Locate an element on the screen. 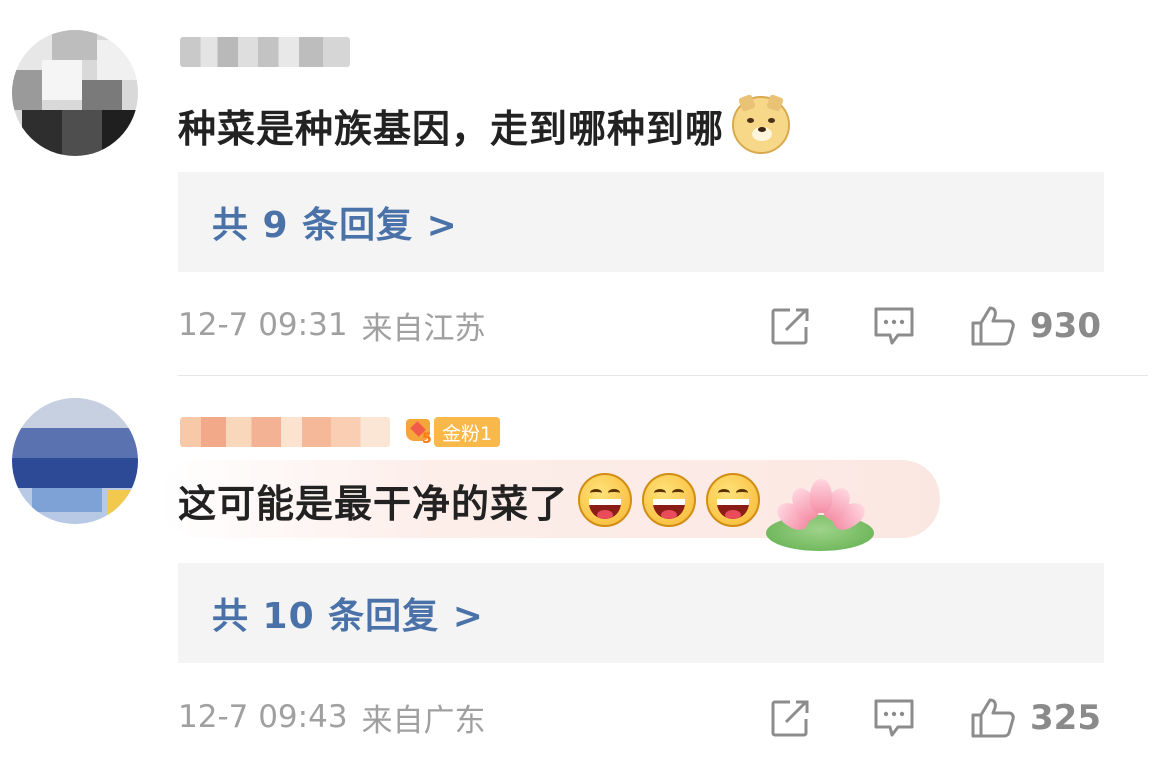  like-count: 325 is located at coordinates (1065, 718).